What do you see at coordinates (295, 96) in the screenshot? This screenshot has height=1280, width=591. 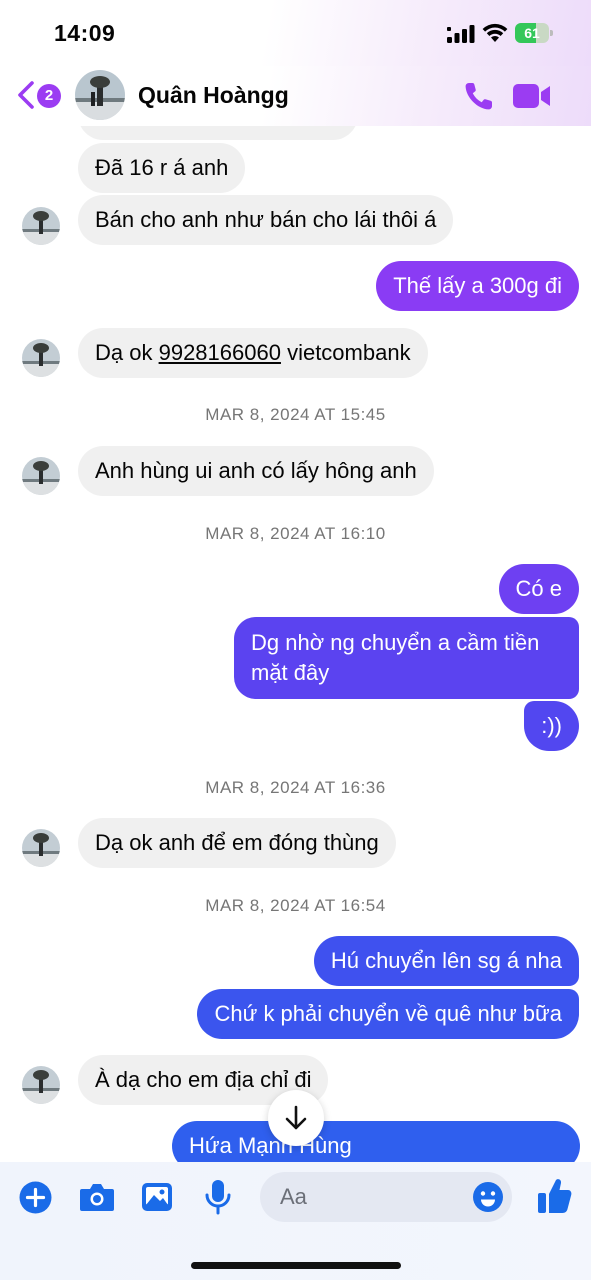 I see `conversation-header: 2 Quân Hoàngg` at bounding box center [295, 96].